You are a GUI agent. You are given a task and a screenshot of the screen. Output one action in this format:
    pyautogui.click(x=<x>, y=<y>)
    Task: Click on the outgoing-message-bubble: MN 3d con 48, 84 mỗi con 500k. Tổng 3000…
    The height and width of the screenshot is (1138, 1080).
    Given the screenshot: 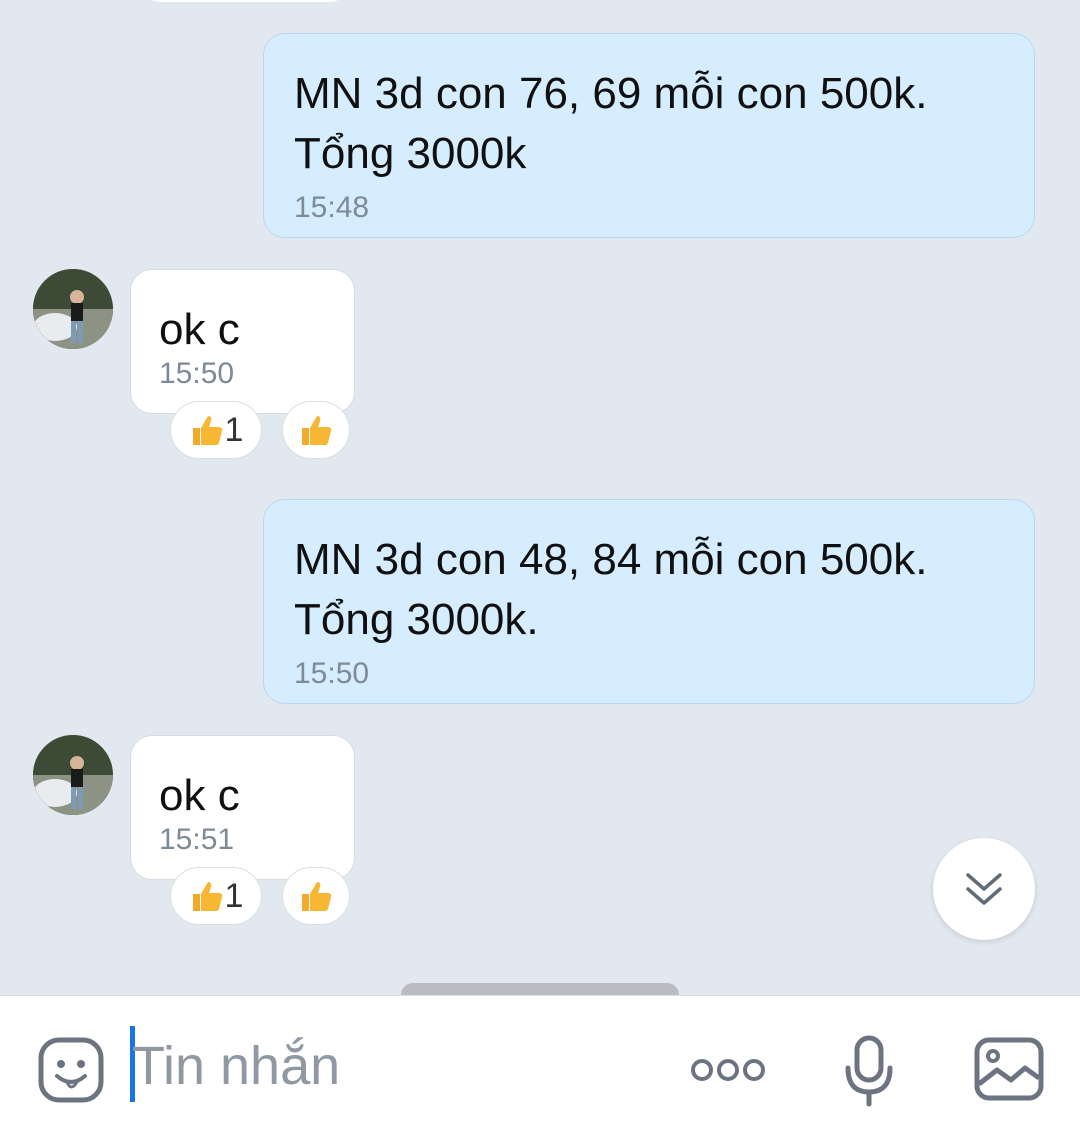 What is the action you would take?
    pyautogui.click(x=649, y=601)
    